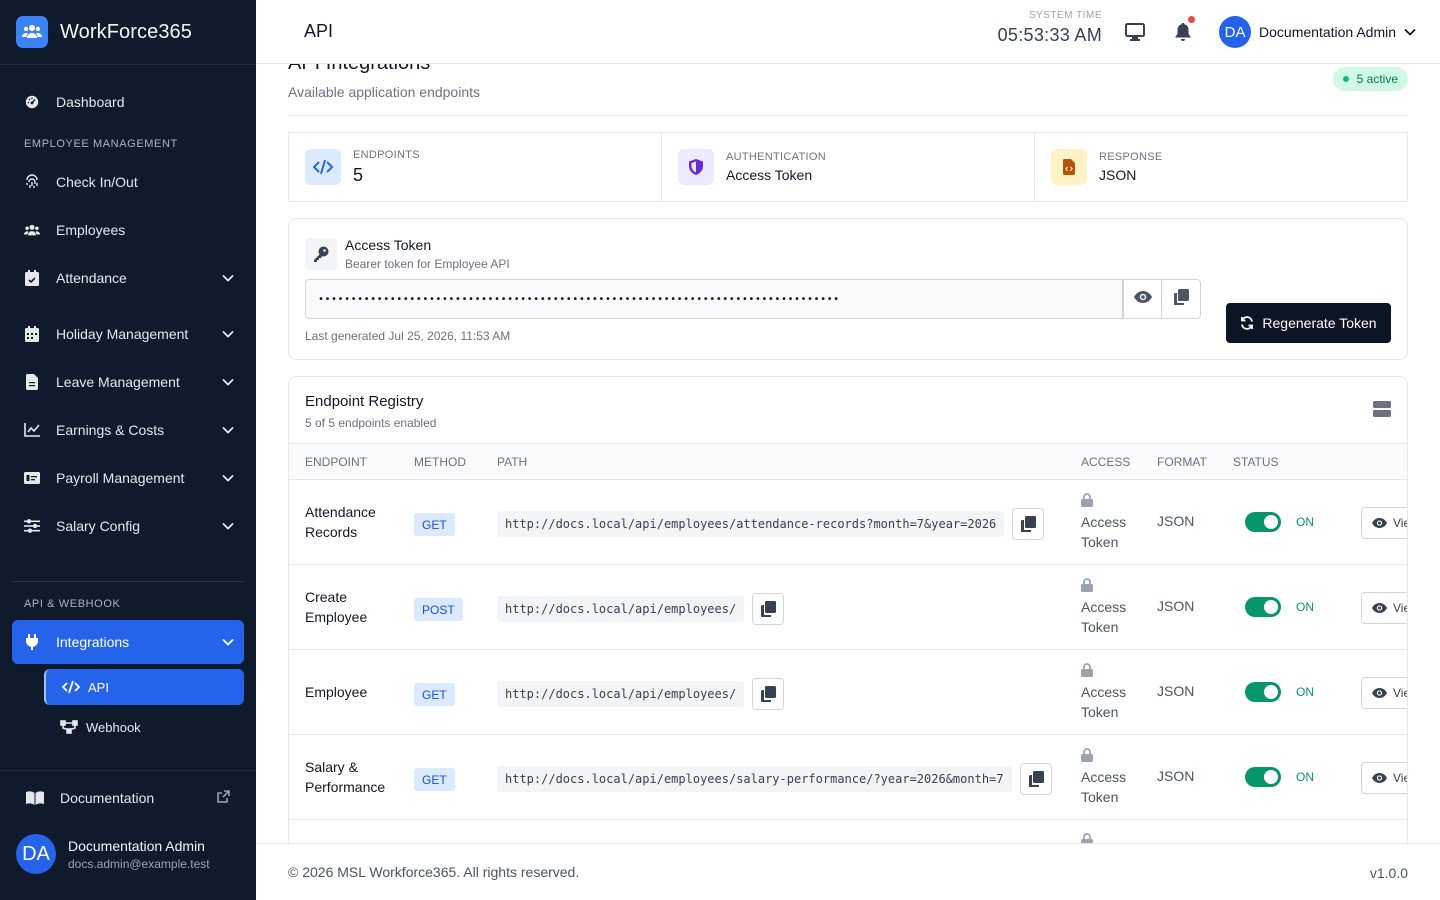 The image size is (1440, 900). I want to click on table-row, so click(848, 831).